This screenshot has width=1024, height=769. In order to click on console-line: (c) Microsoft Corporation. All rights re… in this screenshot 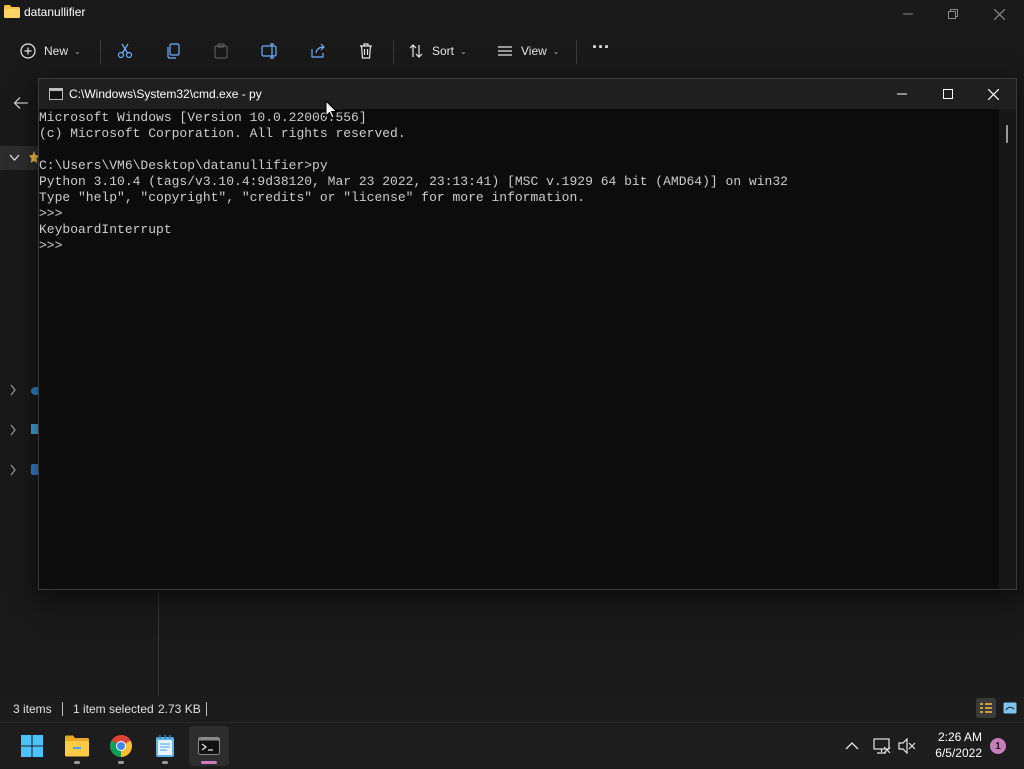, I will do `click(222, 133)`.